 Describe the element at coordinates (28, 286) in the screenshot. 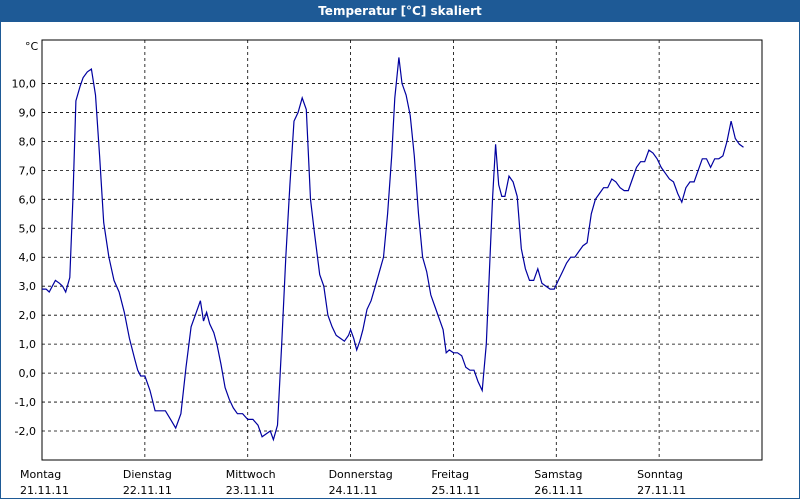

I see `y-tick-label: 3,0` at that location.